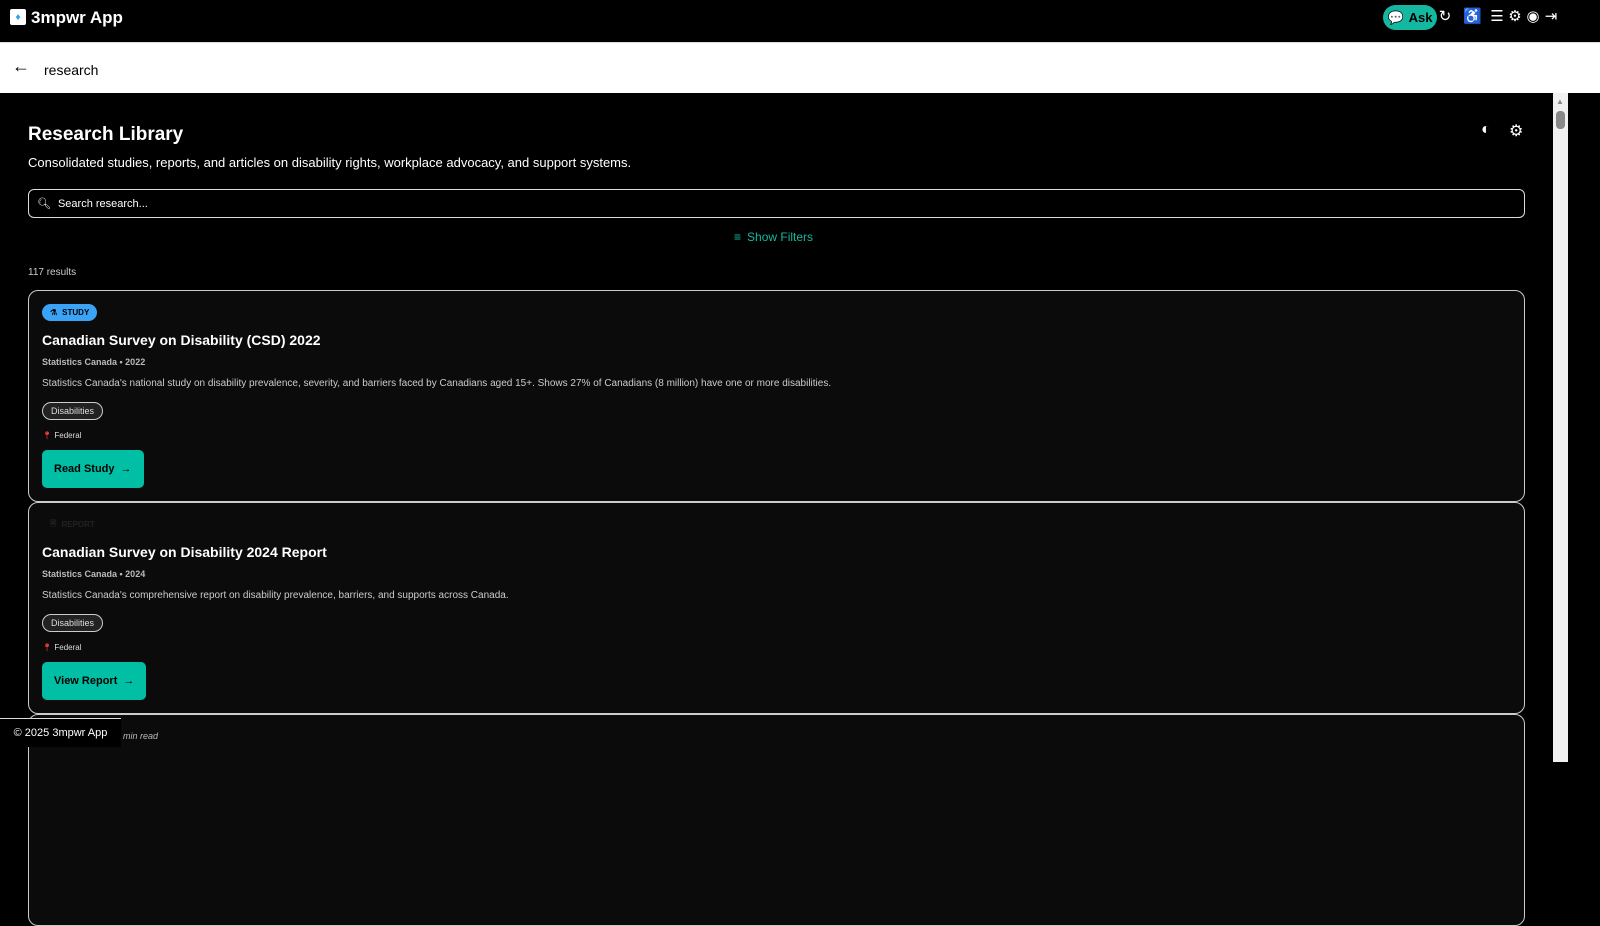 The image size is (1600, 926). Describe the element at coordinates (780, 237) in the screenshot. I see `filters-label: Show Filters` at that location.